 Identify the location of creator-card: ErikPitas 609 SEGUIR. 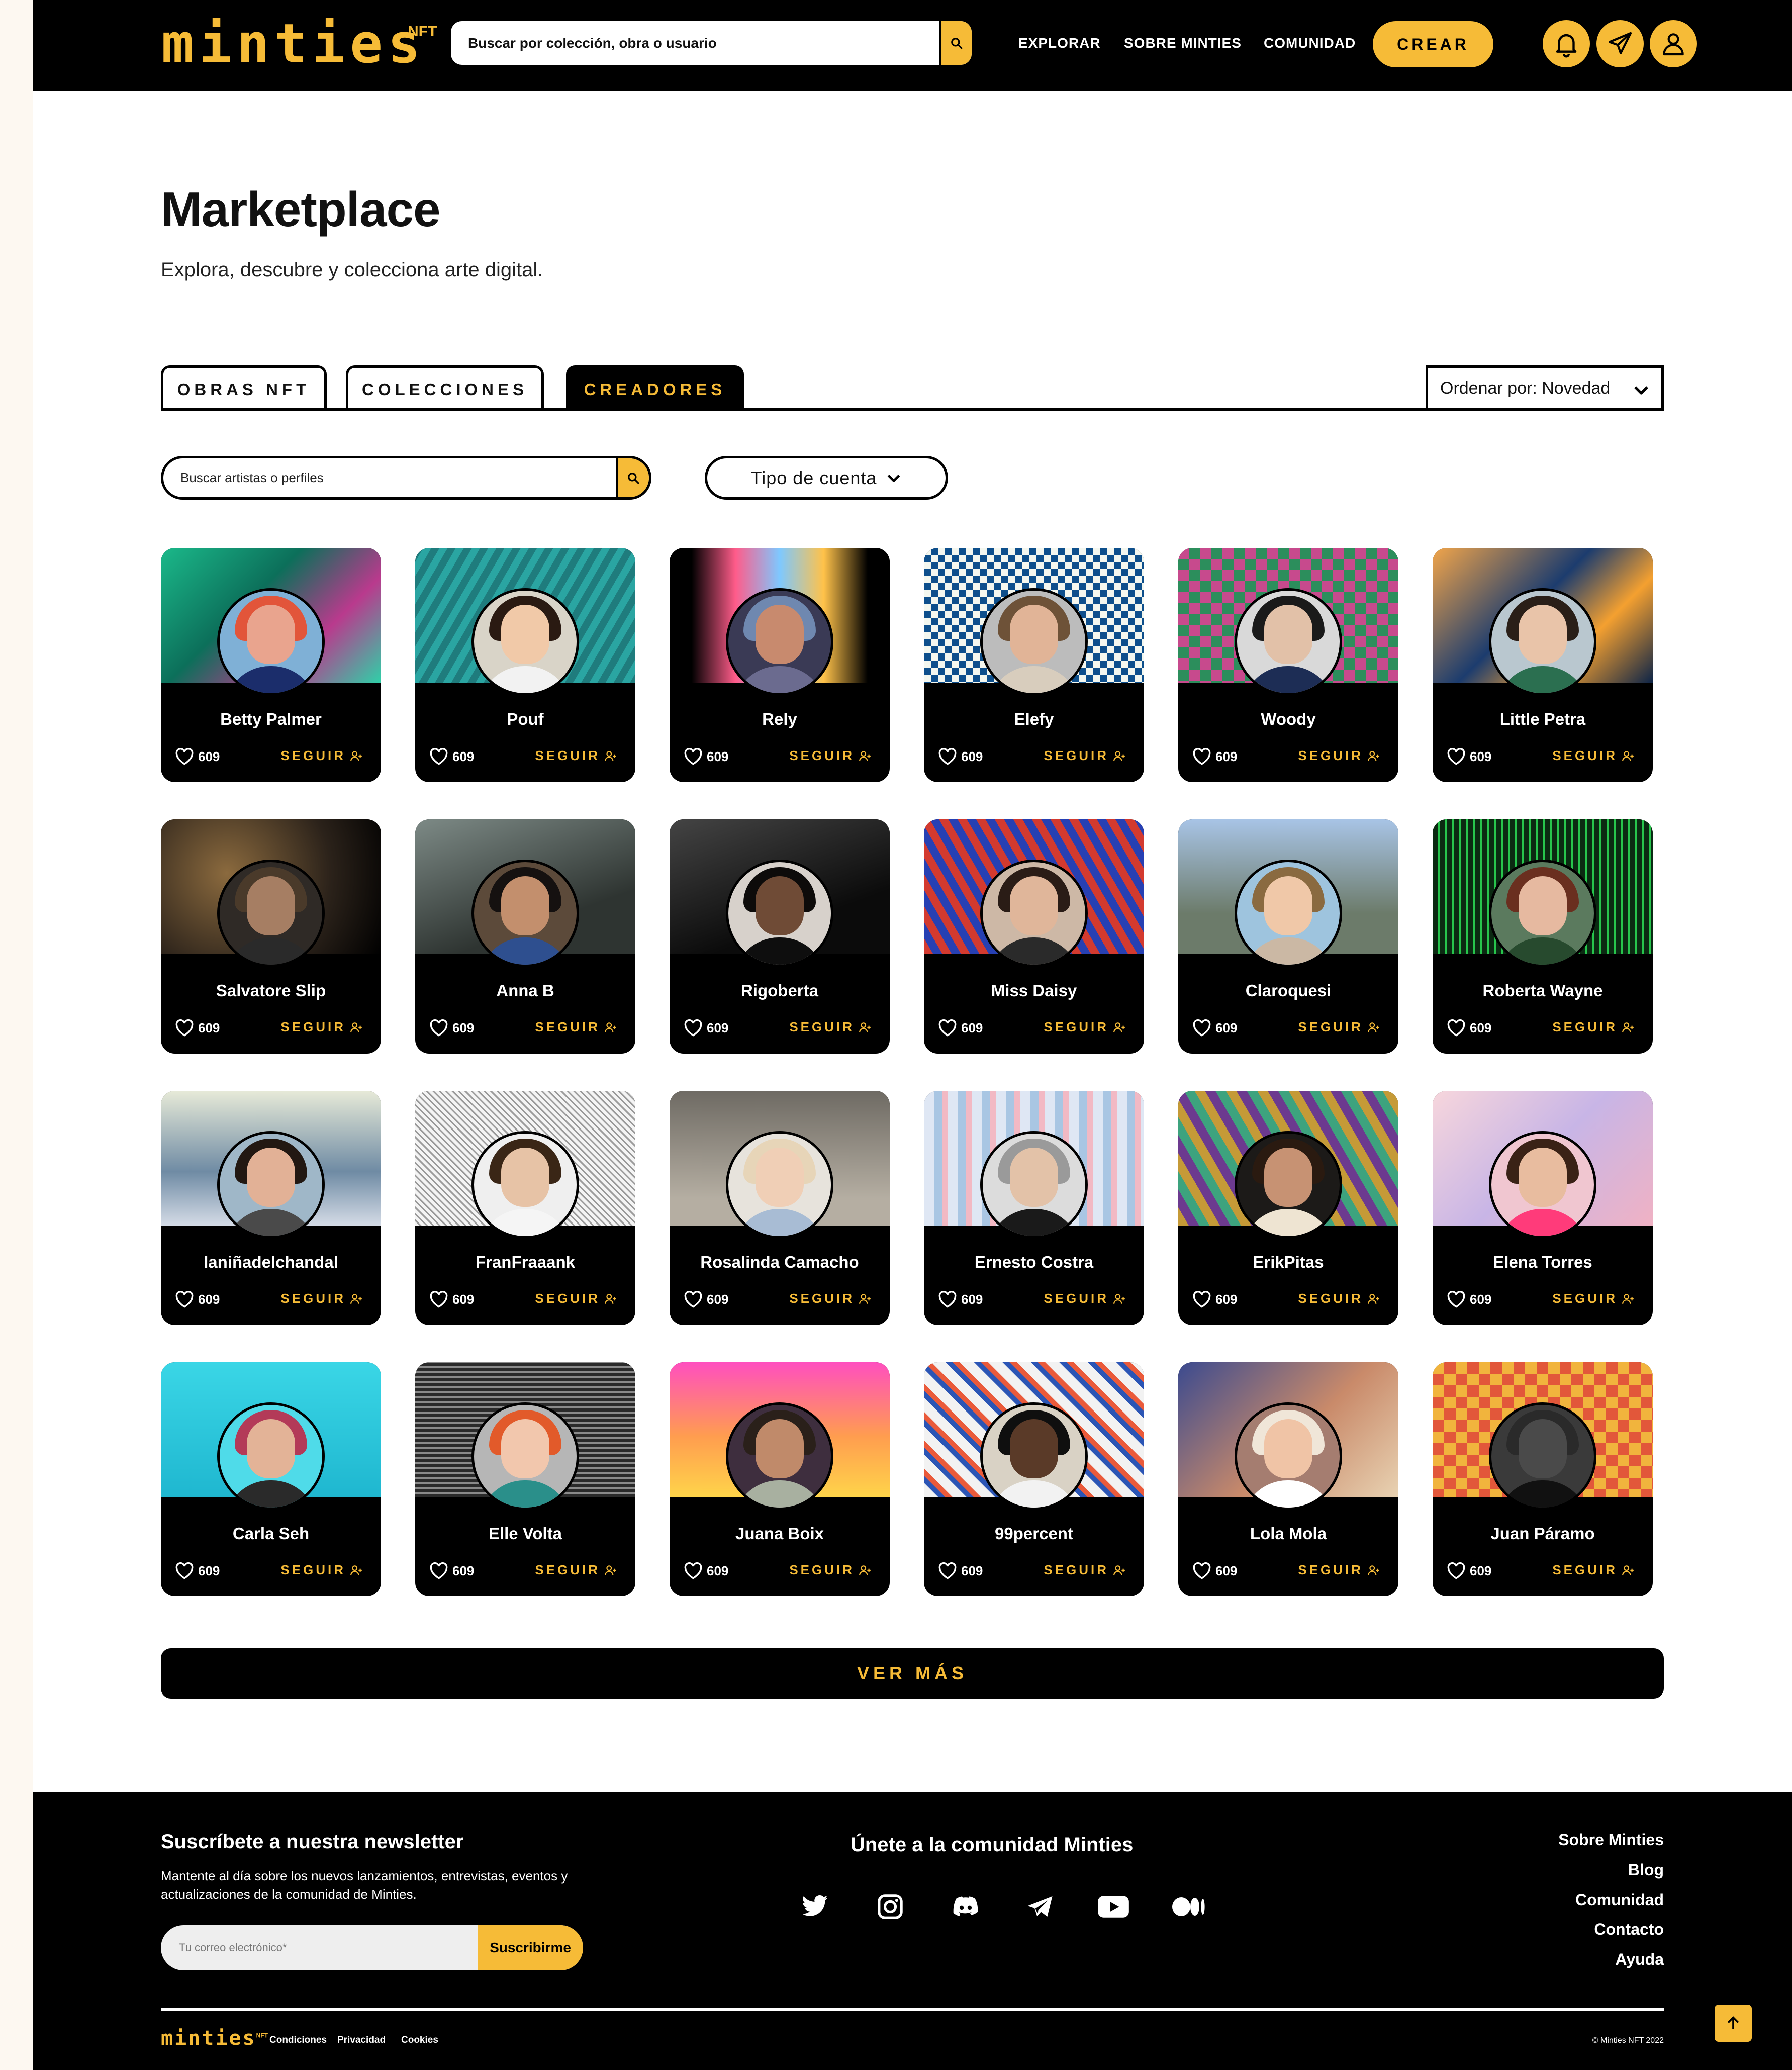
(1288, 1208).